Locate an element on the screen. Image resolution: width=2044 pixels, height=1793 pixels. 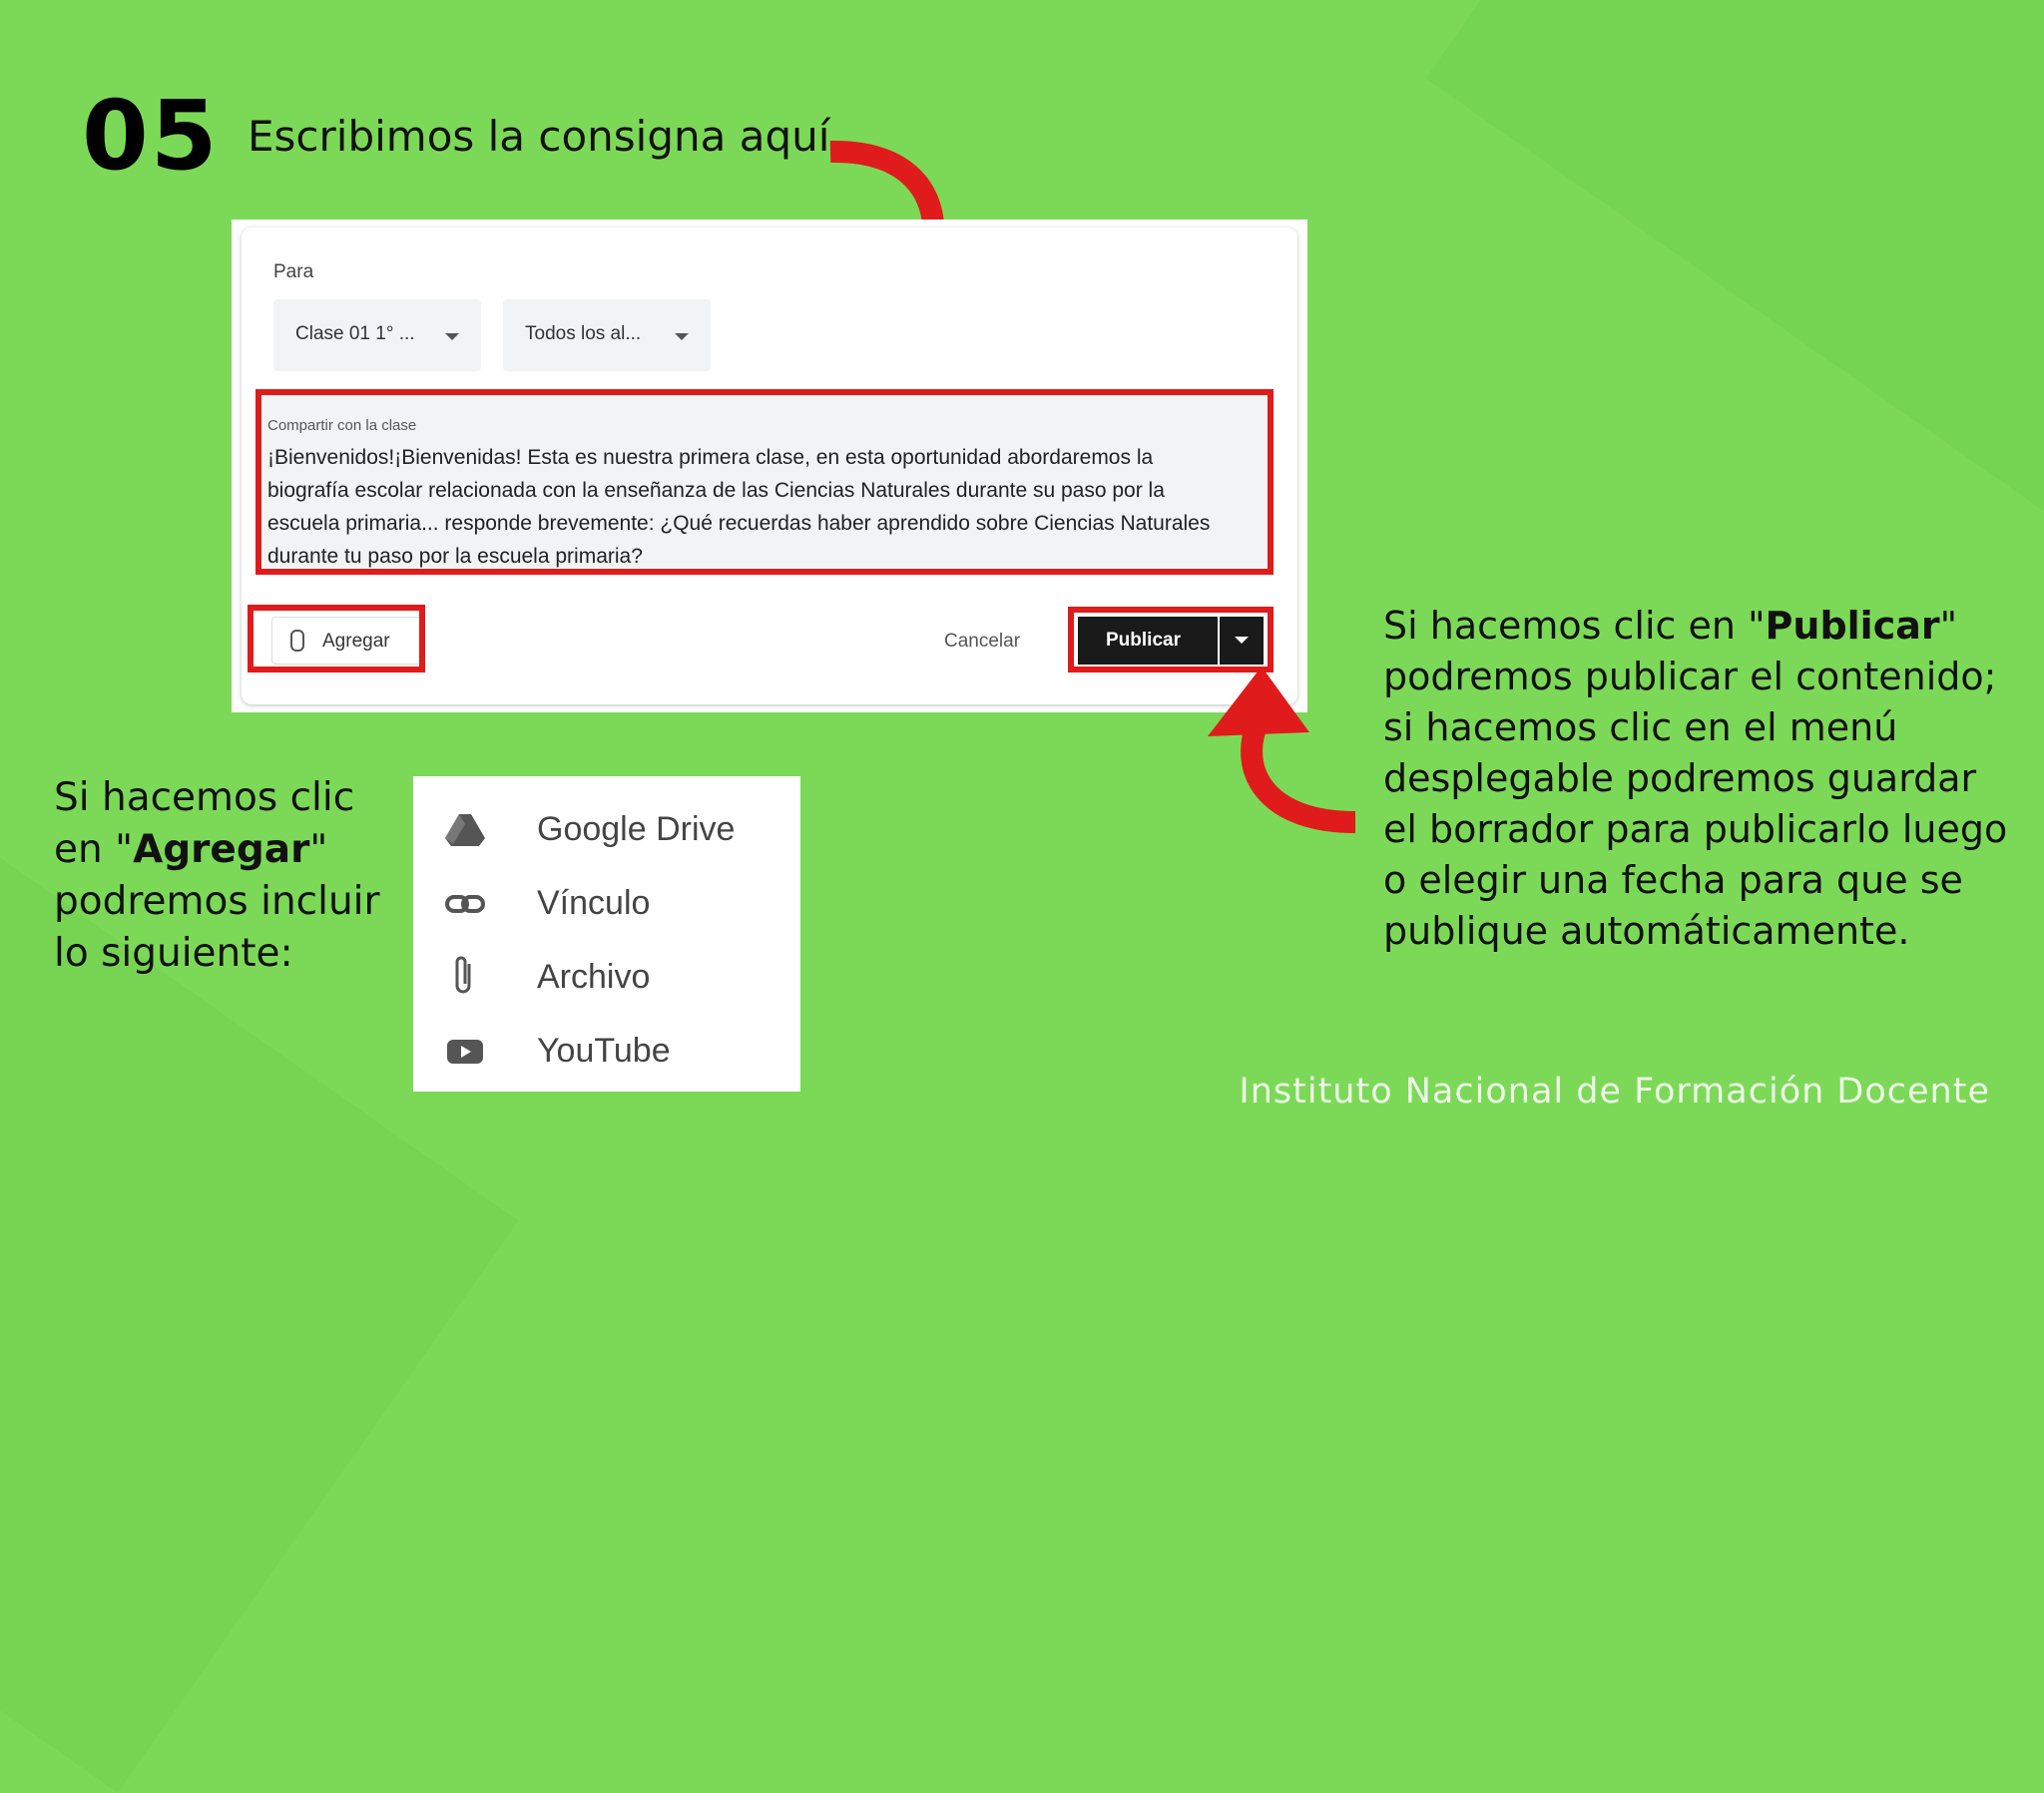
menu-item-file: Archivo is located at coordinates (606, 977).